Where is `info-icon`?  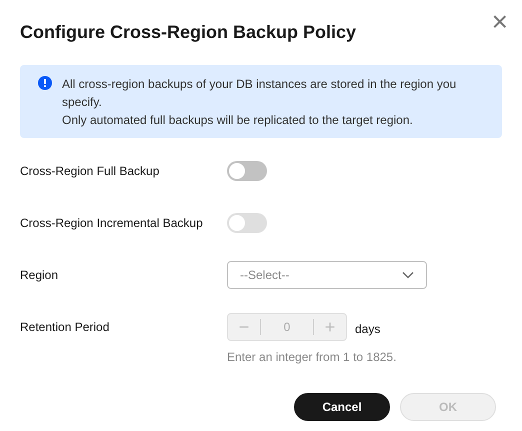
info-icon is located at coordinates (45, 83).